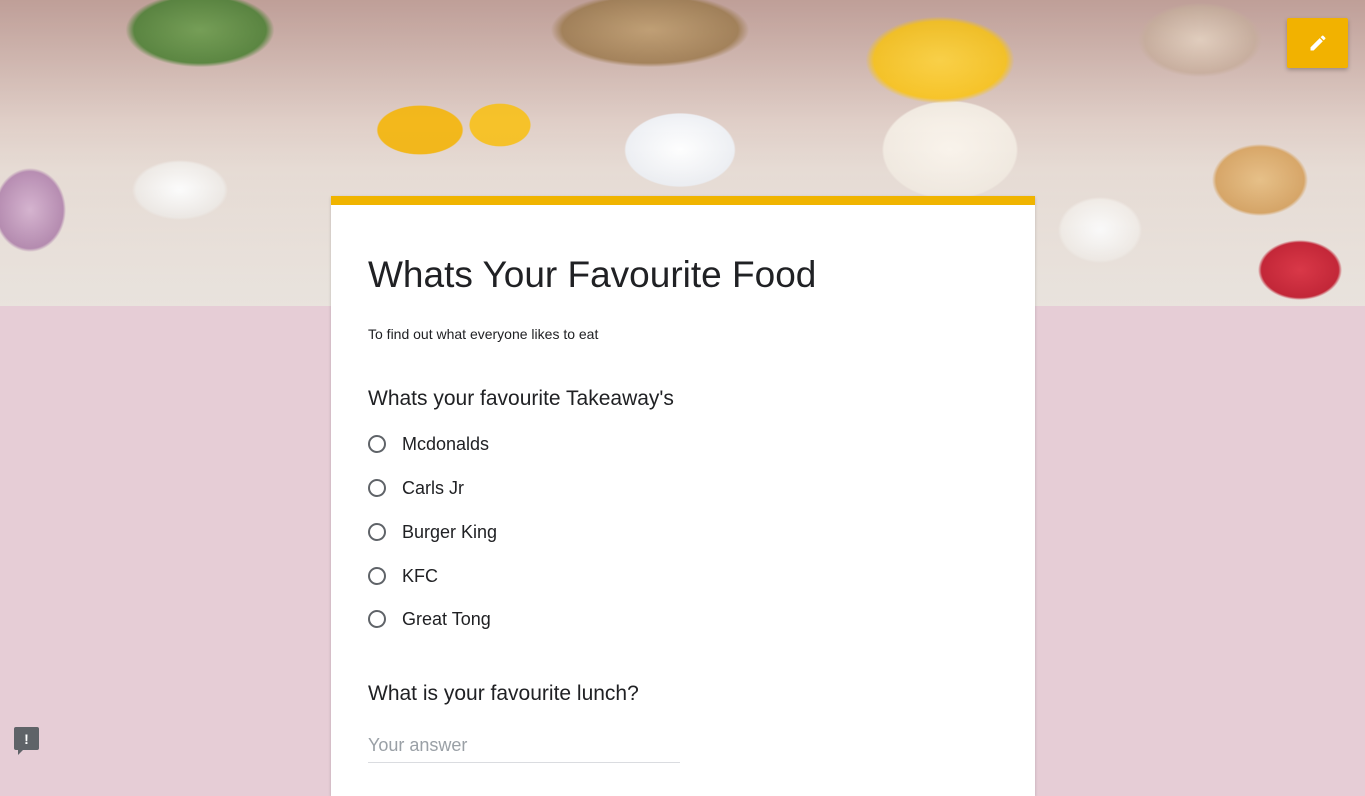 The height and width of the screenshot is (796, 1365). I want to click on radio-option-kfc: KFC, so click(403, 576).